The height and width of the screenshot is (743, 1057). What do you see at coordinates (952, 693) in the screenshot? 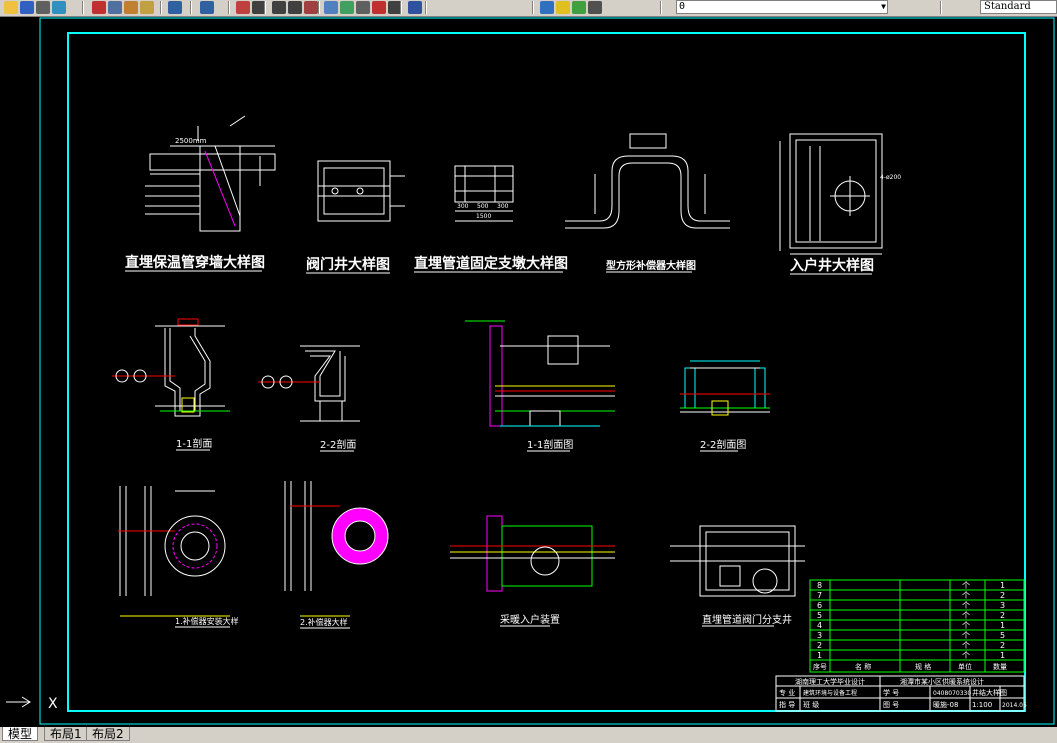
I see `svg-text: 0408070330` at bounding box center [952, 693].